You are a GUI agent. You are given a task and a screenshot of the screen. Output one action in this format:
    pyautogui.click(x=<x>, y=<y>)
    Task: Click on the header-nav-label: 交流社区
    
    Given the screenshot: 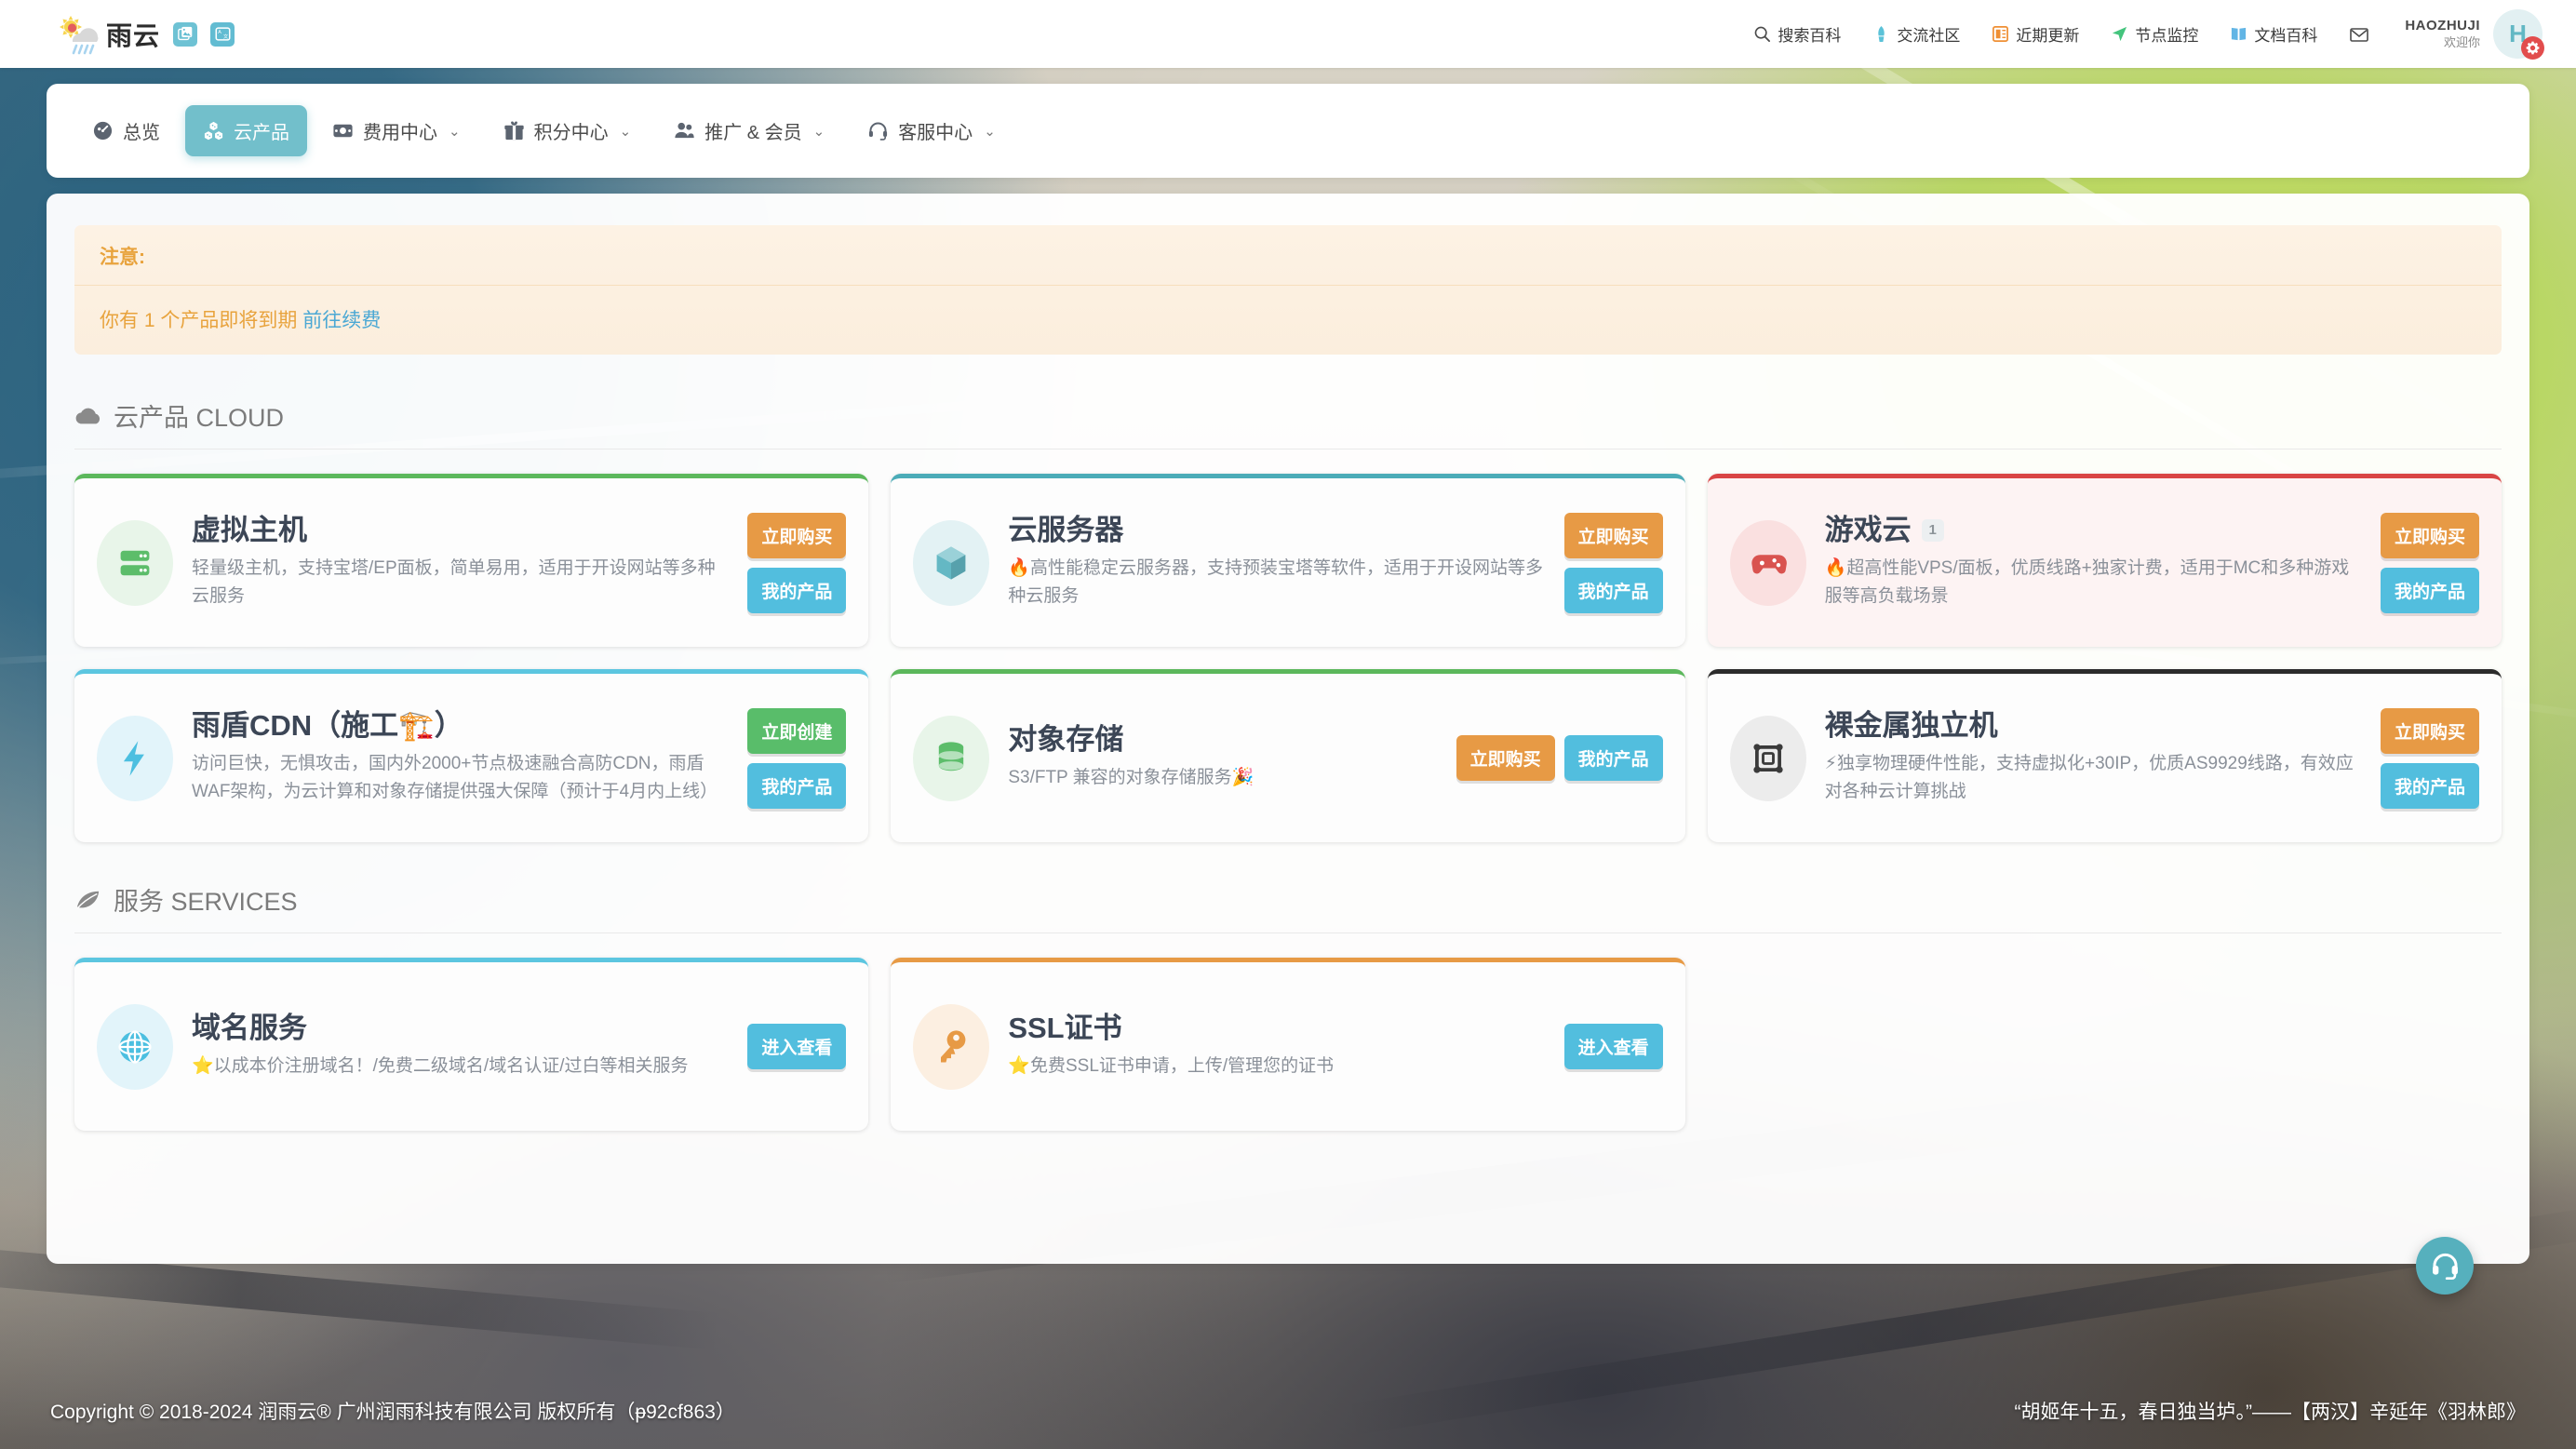 What is the action you would take?
    pyautogui.click(x=1929, y=36)
    